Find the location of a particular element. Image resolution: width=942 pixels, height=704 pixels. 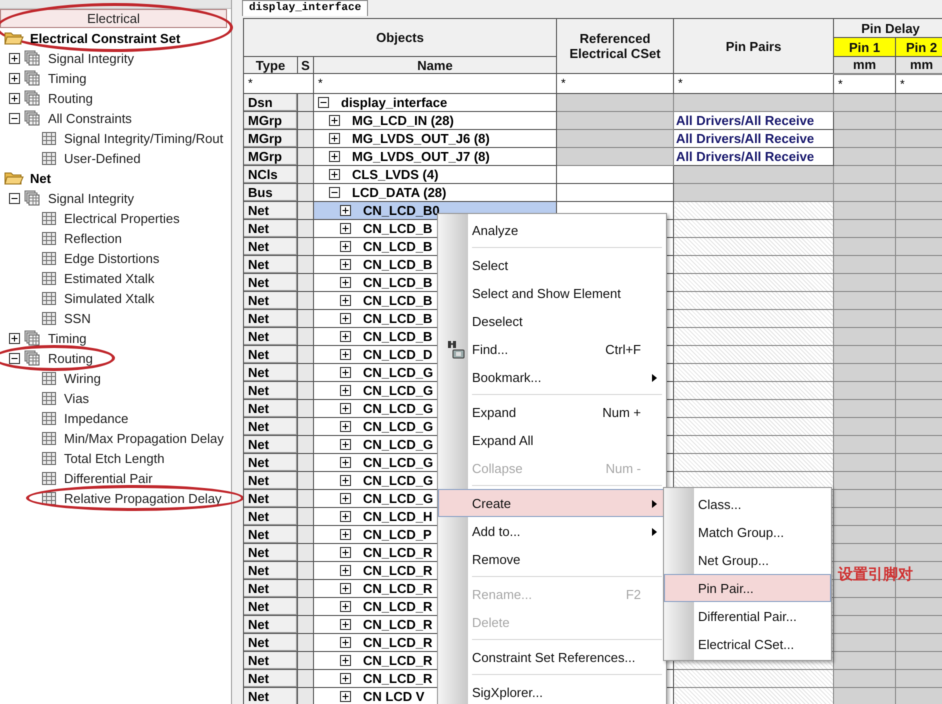

name-cell: display_interface is located at coordinates (435, 102).